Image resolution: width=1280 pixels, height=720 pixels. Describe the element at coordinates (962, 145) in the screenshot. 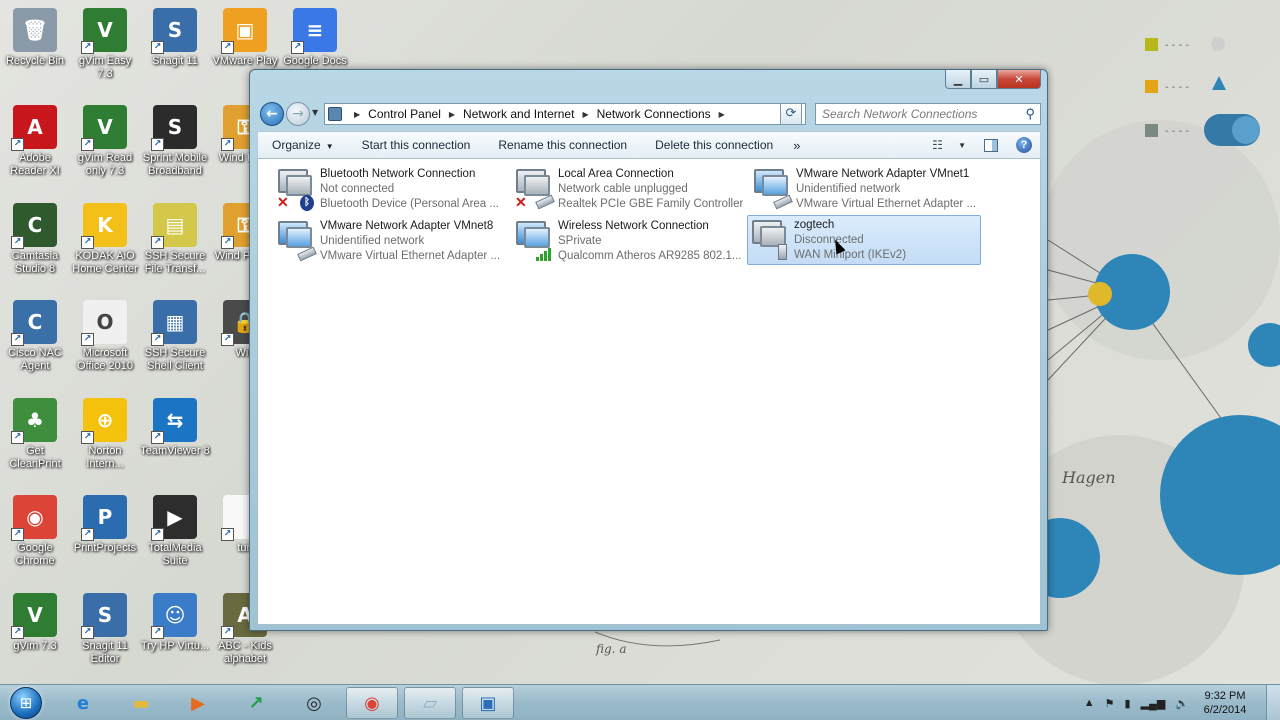

I see `view-options-dropdown: ▼` at that location.